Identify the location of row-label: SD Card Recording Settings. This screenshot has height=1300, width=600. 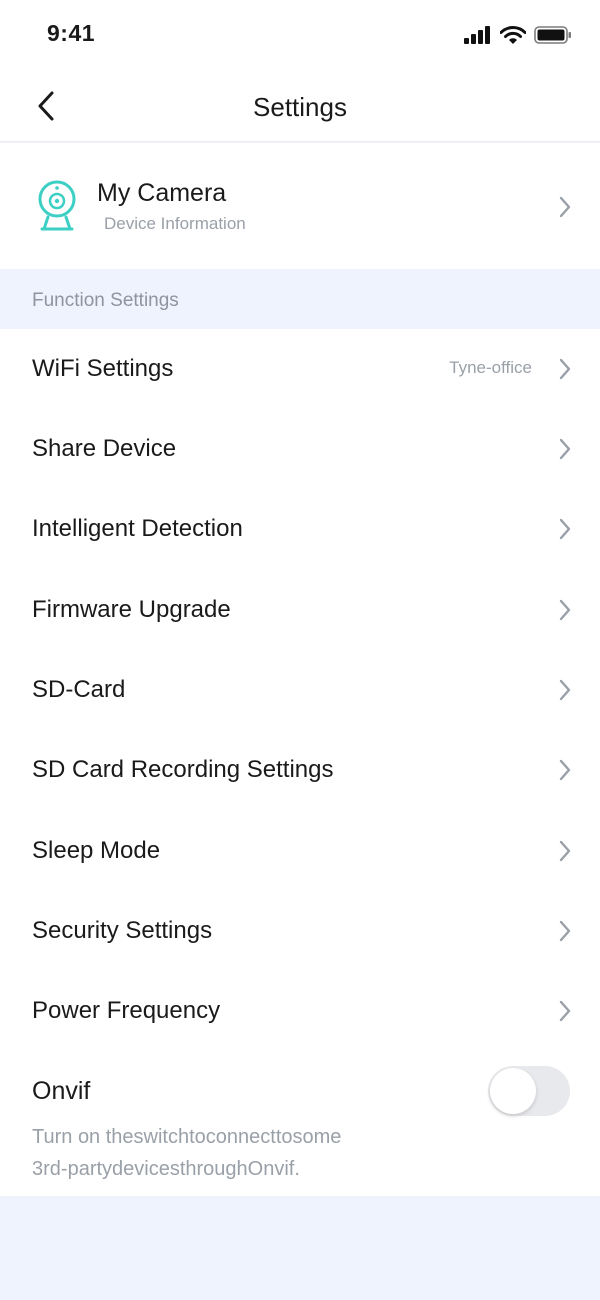
(183, 769).